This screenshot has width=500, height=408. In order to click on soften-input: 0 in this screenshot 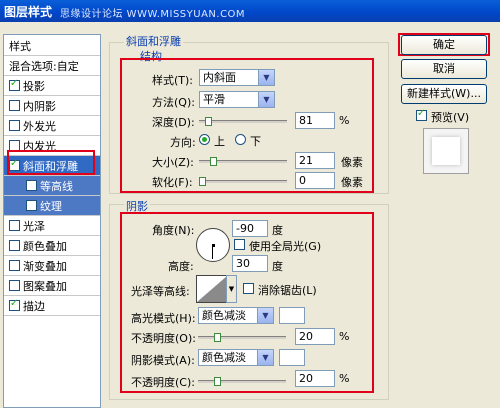, I will do `click(315, 180)`.